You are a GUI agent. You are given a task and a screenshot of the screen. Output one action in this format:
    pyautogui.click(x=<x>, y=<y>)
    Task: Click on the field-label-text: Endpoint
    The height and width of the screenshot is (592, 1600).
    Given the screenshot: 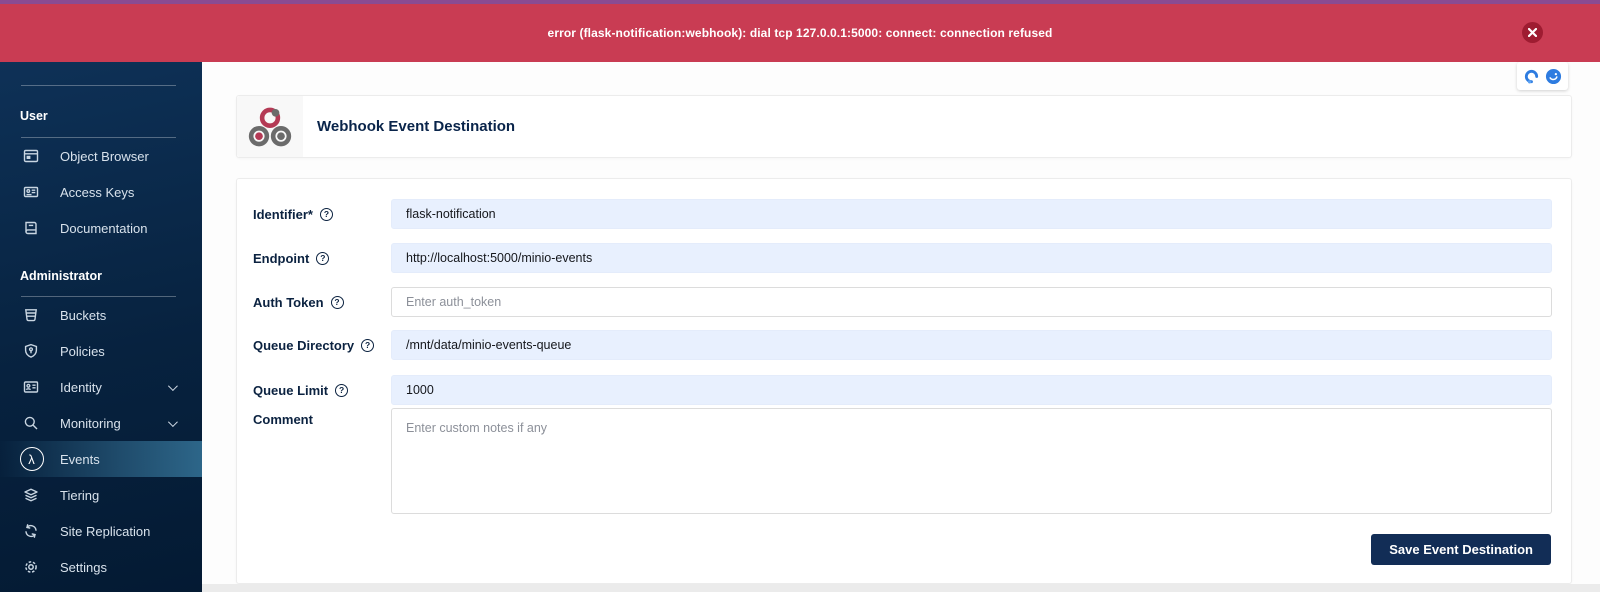 What is the action you would take?
    pyautogui.click(x=281, y=258)
    